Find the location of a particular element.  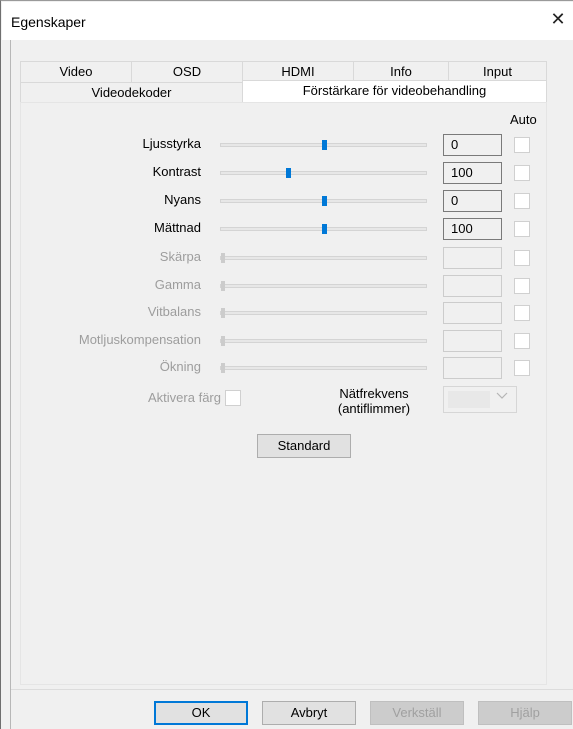

ok-button: OK is located at coordinates (201, 713).